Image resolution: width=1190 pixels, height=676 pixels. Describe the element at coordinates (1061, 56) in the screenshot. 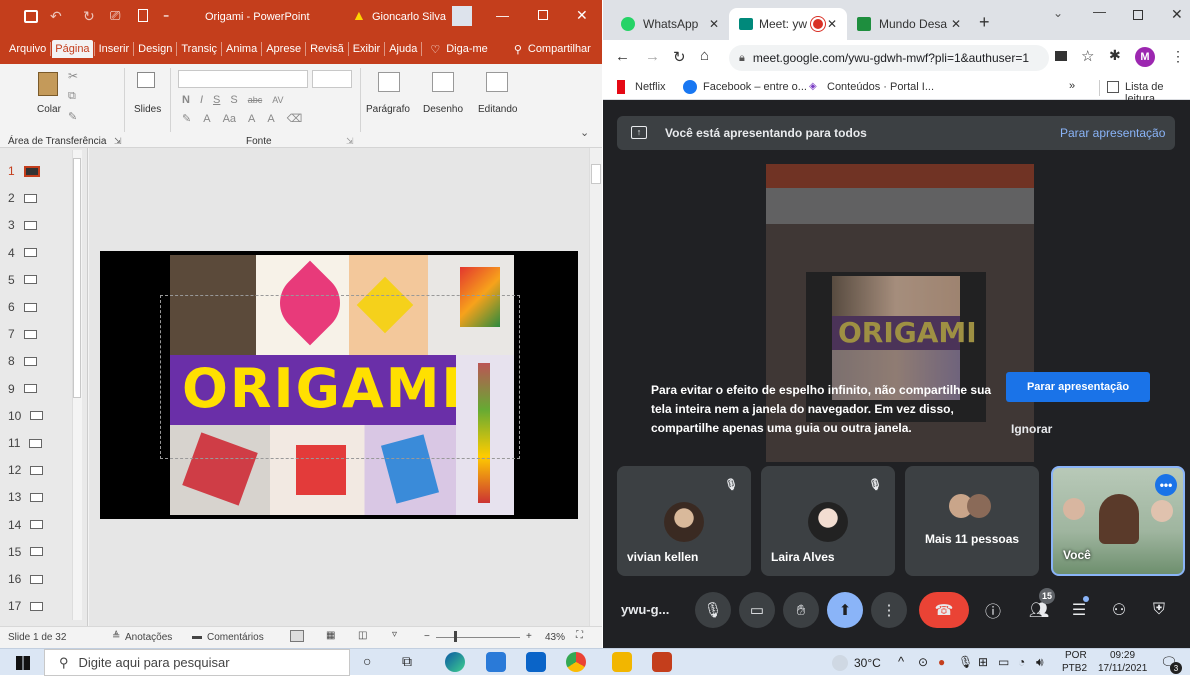

I see `camera-icon` at that location.